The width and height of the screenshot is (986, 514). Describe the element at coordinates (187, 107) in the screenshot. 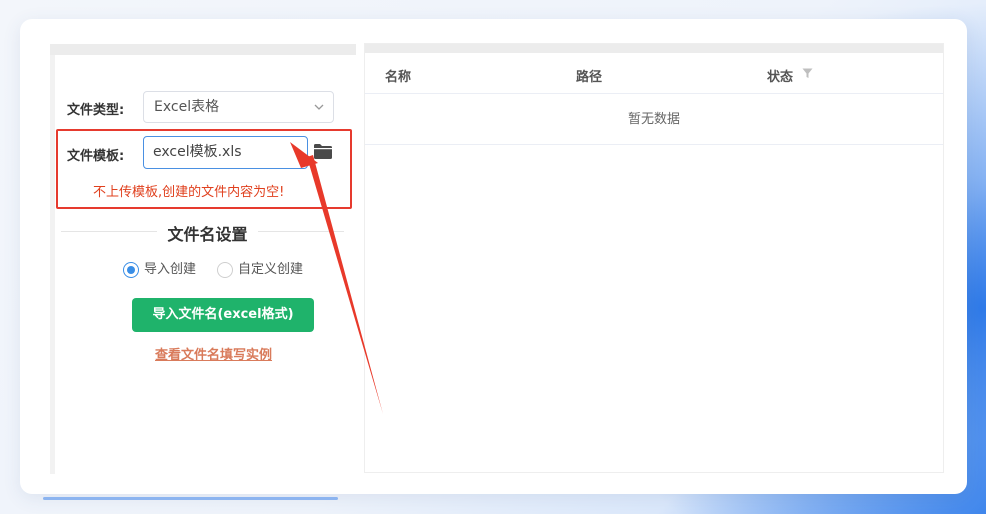

I see `file-type-value: Excel表格` at that location.